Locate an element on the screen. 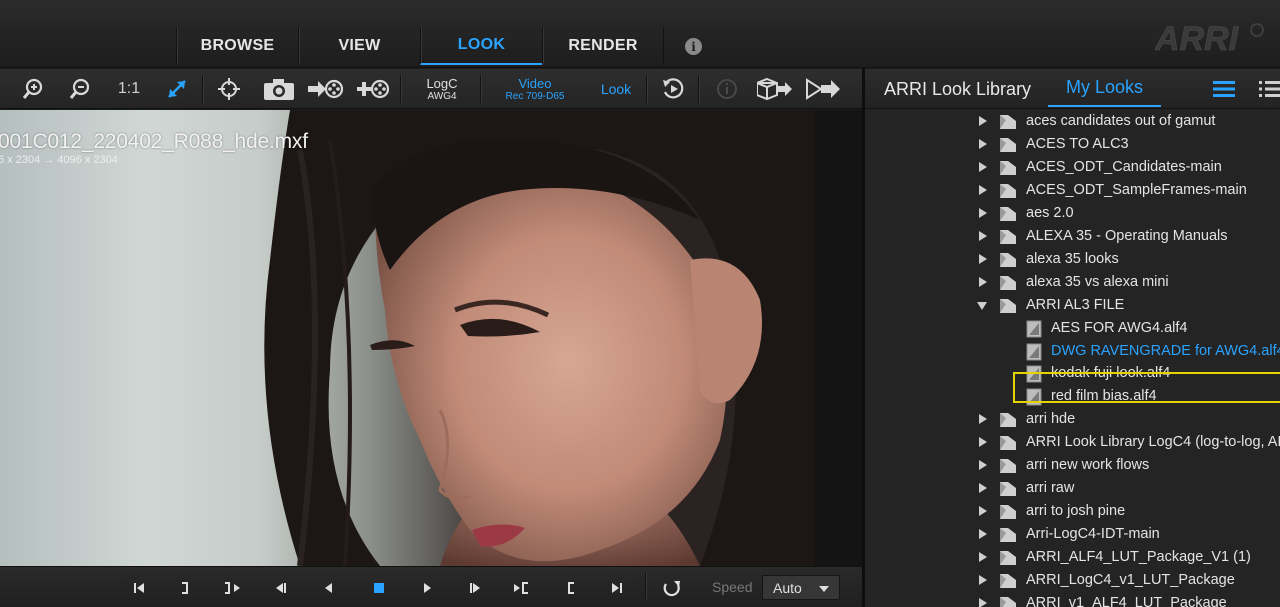 This screenshot has width=1280, height=607. tab-view: VIEW is located at coordinates (359, 46).